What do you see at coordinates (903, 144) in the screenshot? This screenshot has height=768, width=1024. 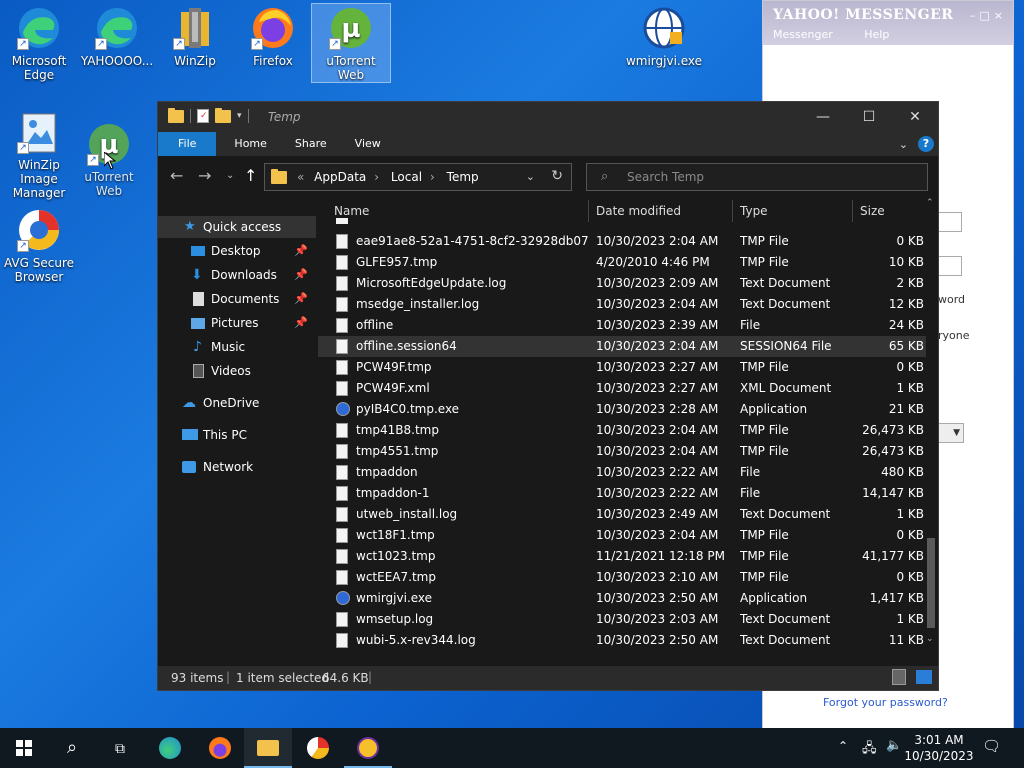 I see `expand-ribbon-chevron-icon: ⌄` at bounding box center [903, 144].